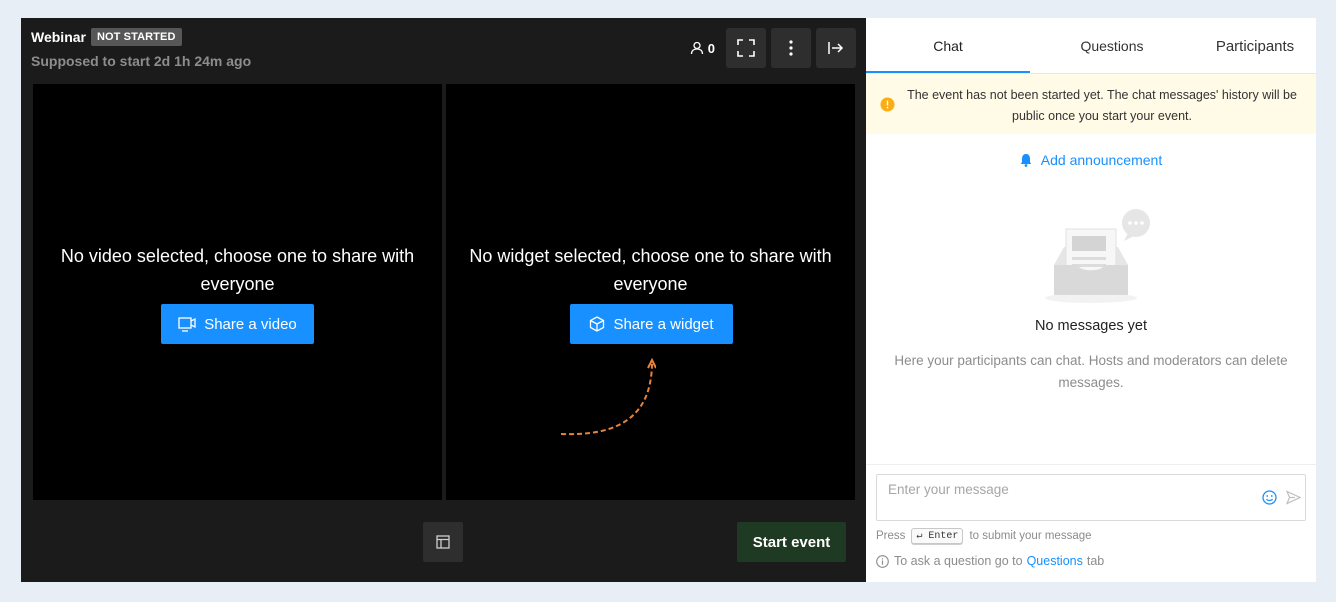  What do you see at coordinates (58, 37) in the screenshot?
I see `event-title: Webinar` at bounding box center [58, 37].